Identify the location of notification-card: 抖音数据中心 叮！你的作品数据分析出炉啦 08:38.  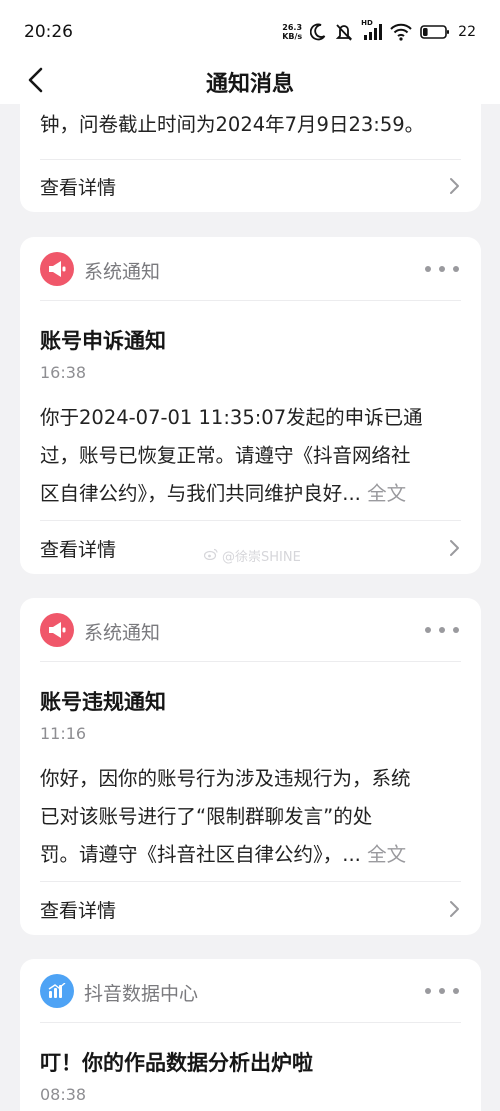
(250, 1035).